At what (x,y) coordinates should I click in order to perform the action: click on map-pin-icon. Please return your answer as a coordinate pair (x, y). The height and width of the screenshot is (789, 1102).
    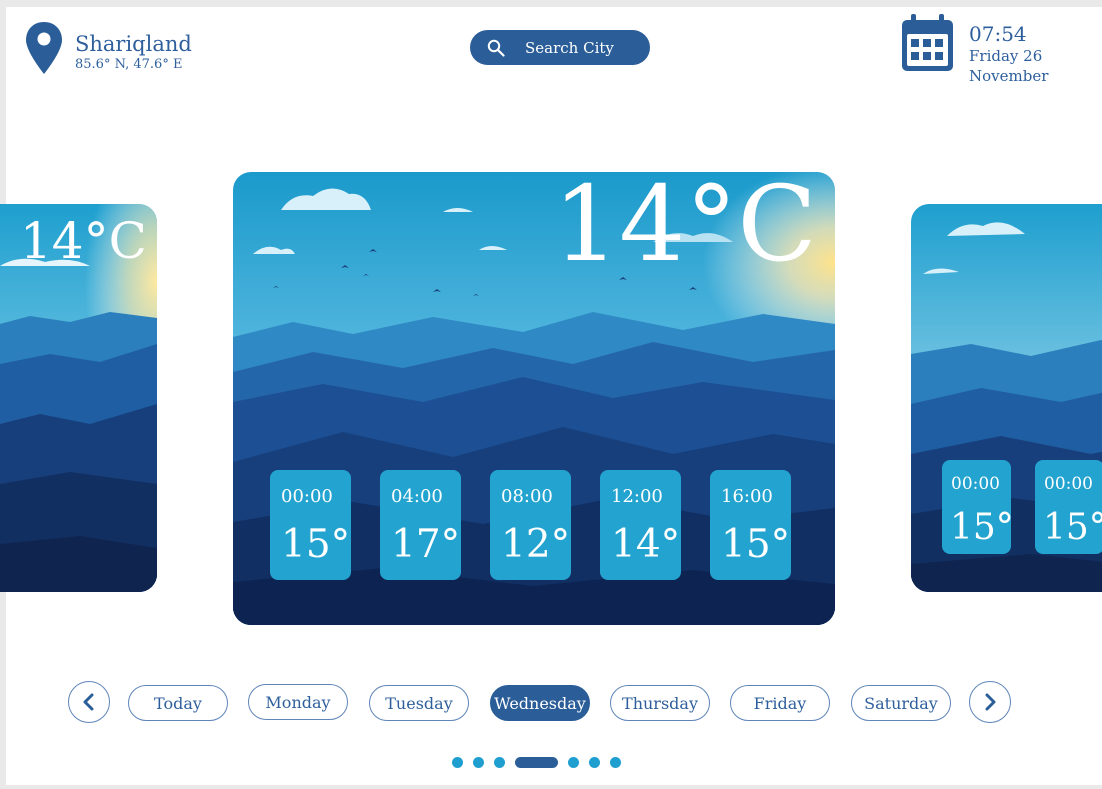
    Looking at the image, I should click on (44, 48).